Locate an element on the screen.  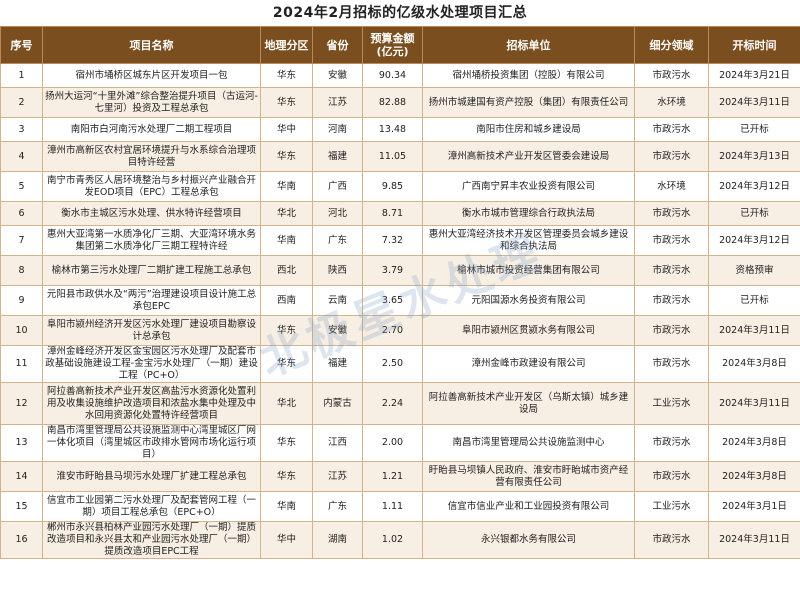
cell-org: 阜阳市颍州区贯颍水务有限公司 is located at coordinates (528, 330).